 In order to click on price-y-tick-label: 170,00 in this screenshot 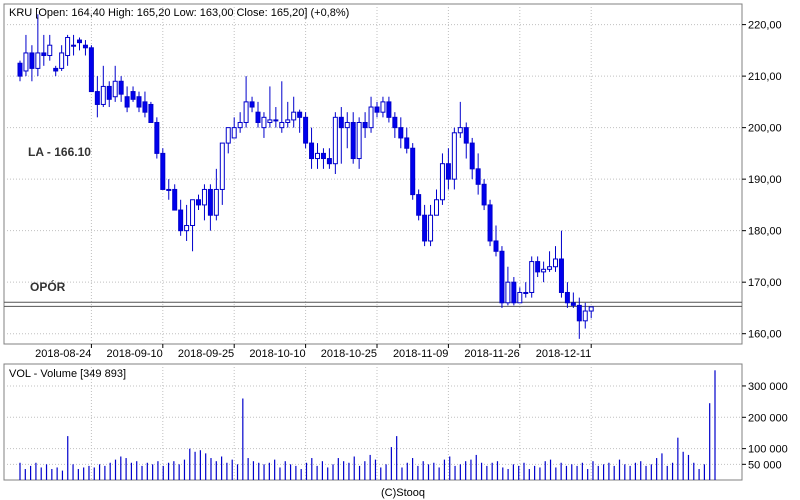, I will do `click(765, 283)`.